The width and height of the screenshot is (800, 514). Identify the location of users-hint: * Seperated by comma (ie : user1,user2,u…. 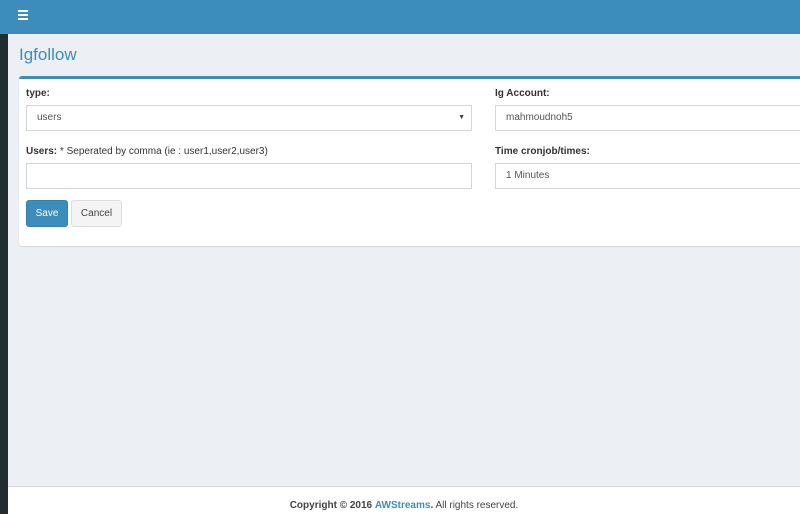
(163, 151).